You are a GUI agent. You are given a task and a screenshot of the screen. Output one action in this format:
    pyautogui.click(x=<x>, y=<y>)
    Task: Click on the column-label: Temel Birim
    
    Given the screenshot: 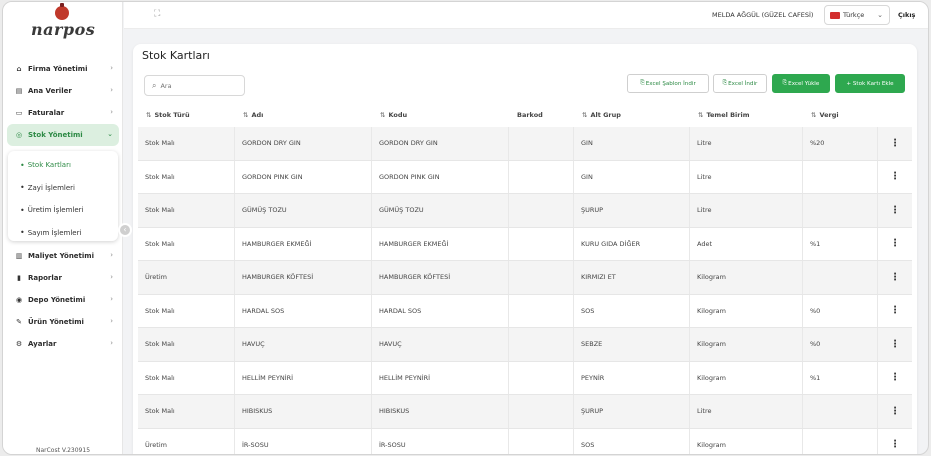 What is the action you would take?
    pyautogui.click(x=728, y=115)
    